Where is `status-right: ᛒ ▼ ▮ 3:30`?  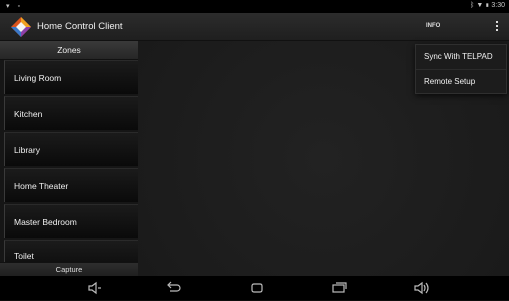
status-right: ᛒ ▼ ▮ 3:30 is located at coordinates (487, 5).